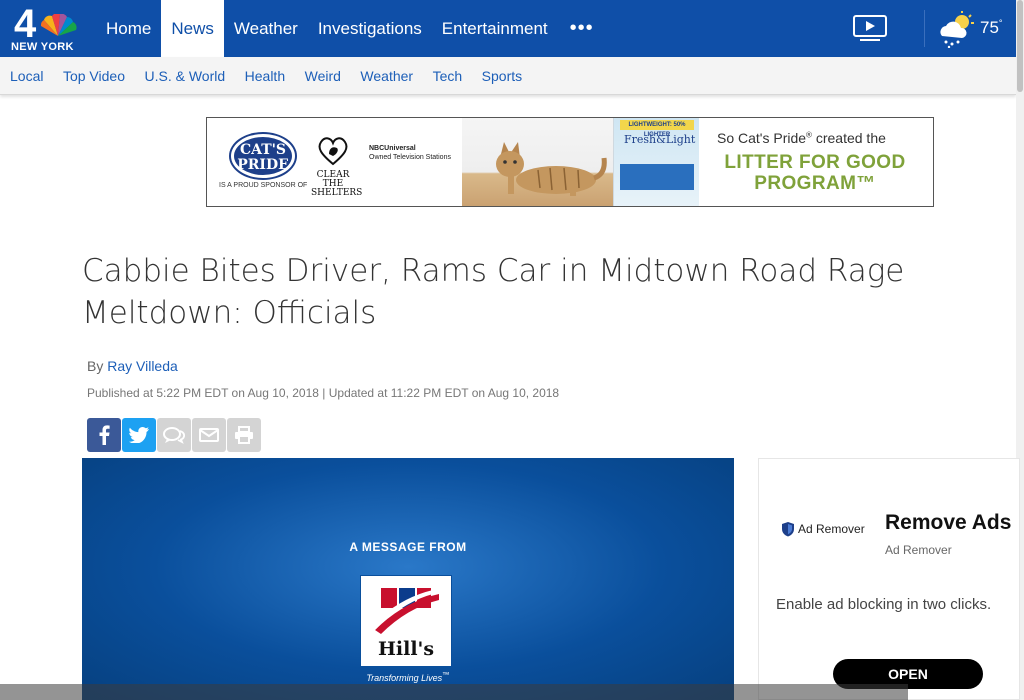 Image resolution: width=1024 pixels, height=700 pixels. I want to click on logo-text: NEW YORK, so click(42, 47).